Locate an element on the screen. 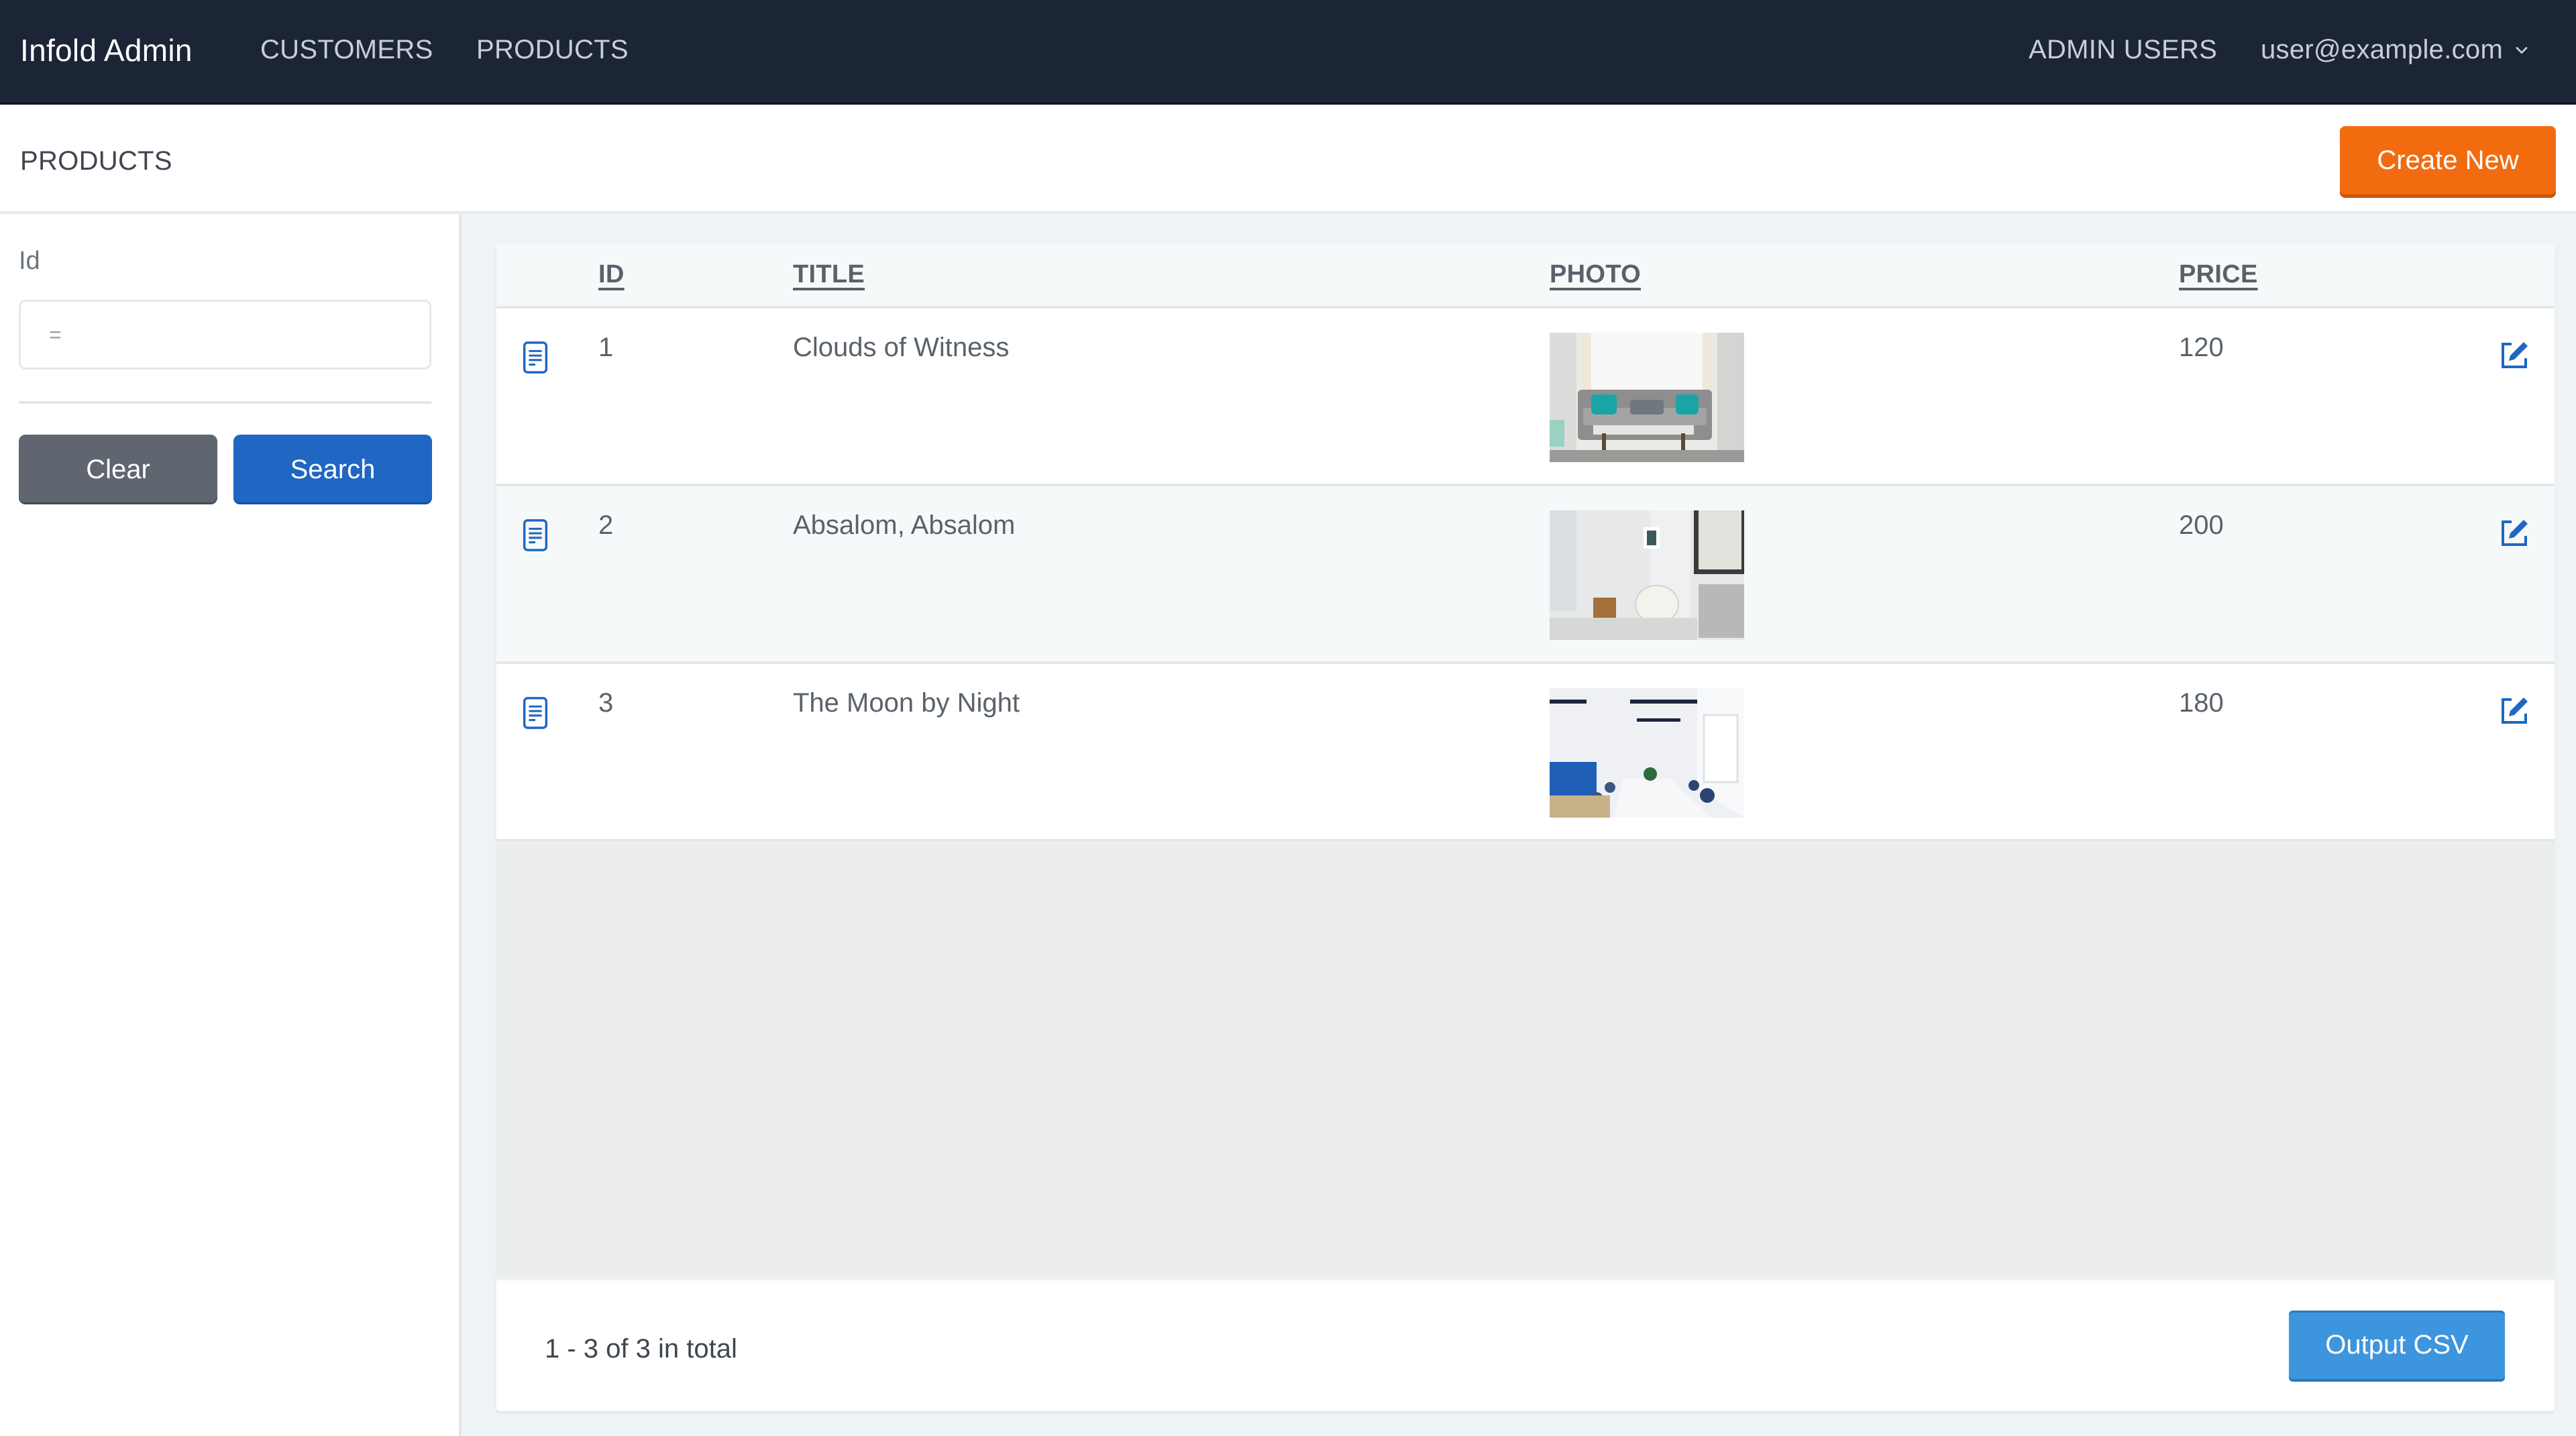  user-menu: user@example.com is located at coordinates (2396, 50).